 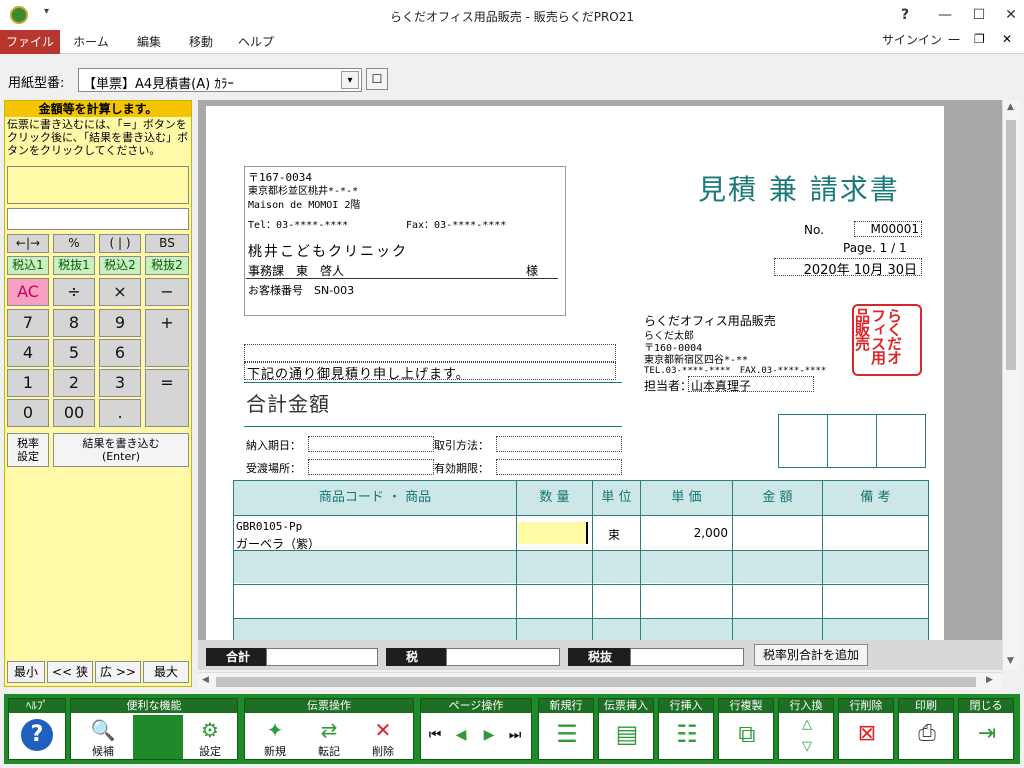 I want to click on close-icon: ✕, so click(x=1010, y=15).